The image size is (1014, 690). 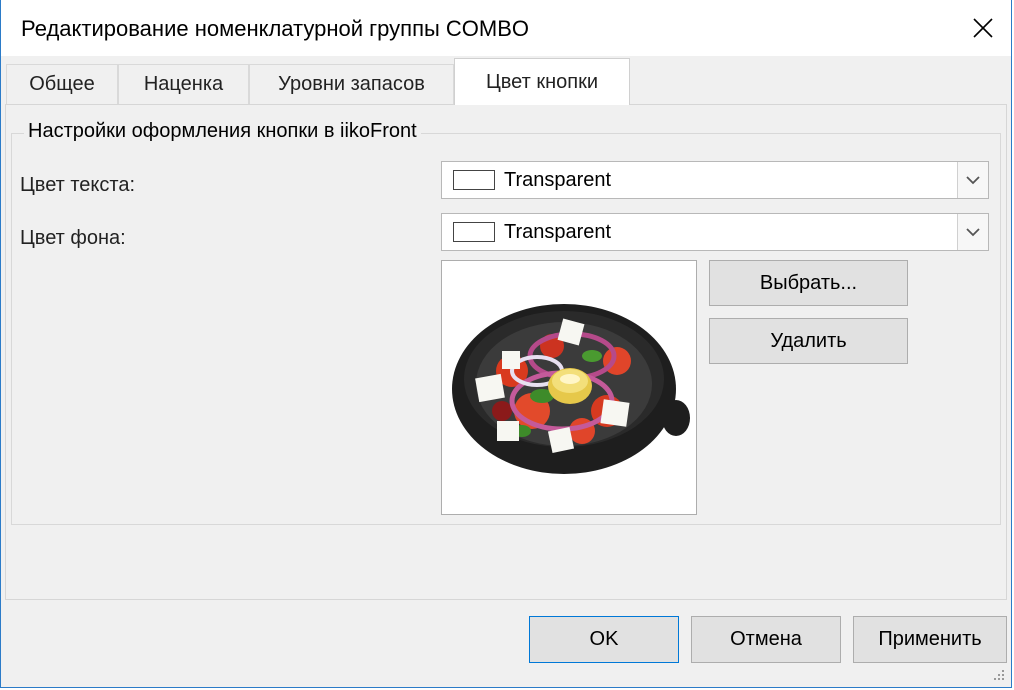 I want to click on text-color-combo: Transparent, so click(x=715, y=180).